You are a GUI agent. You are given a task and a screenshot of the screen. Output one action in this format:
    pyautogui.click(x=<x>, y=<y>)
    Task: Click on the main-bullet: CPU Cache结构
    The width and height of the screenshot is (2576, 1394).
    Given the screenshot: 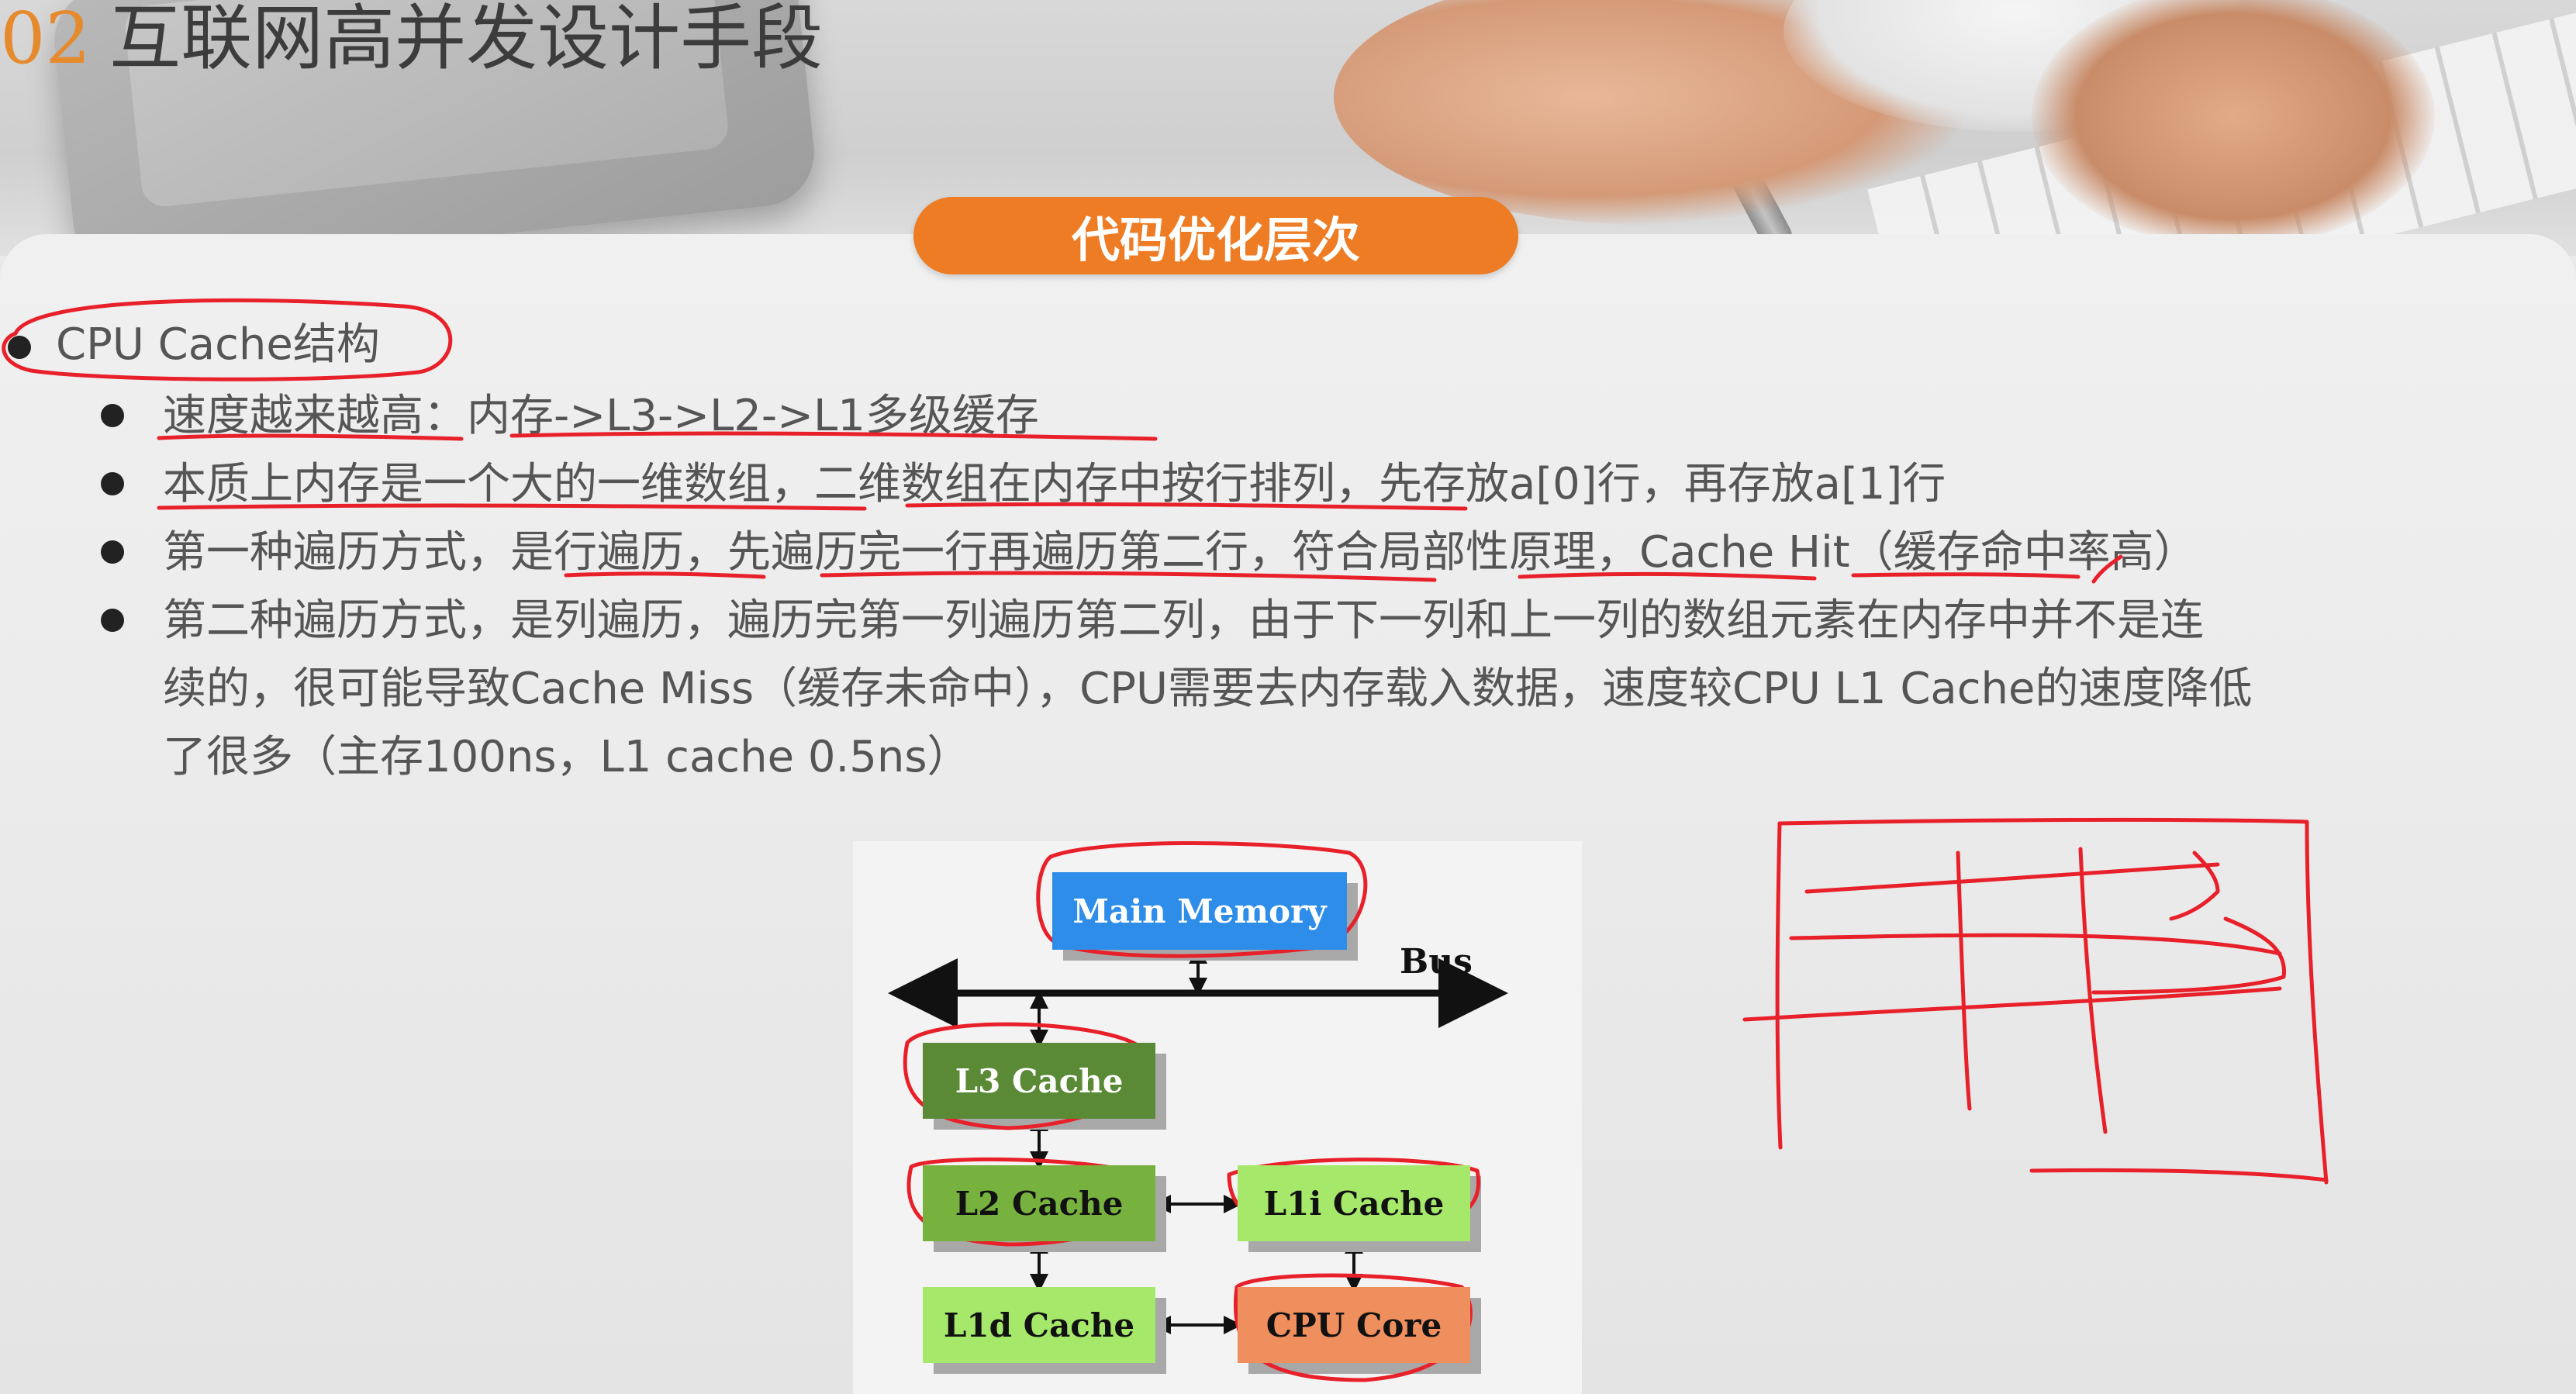 What is the action you would take?
    pyautogui.click(x=194, y=345)
    